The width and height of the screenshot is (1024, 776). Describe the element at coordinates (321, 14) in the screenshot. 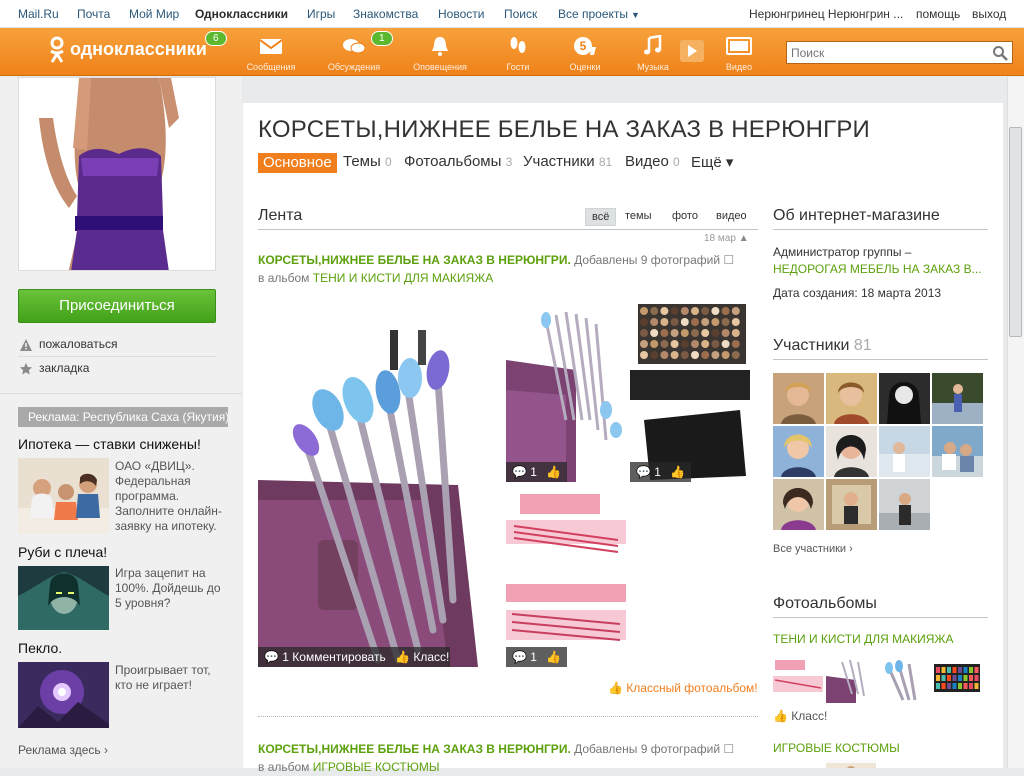

I see `portal-link-games: Игры` at that location.